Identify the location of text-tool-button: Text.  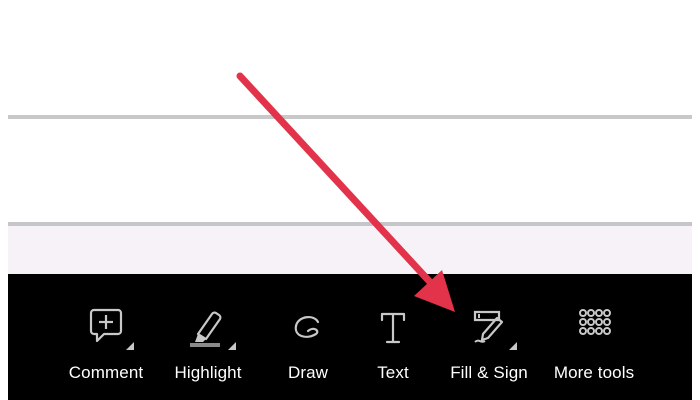
(393, 337).